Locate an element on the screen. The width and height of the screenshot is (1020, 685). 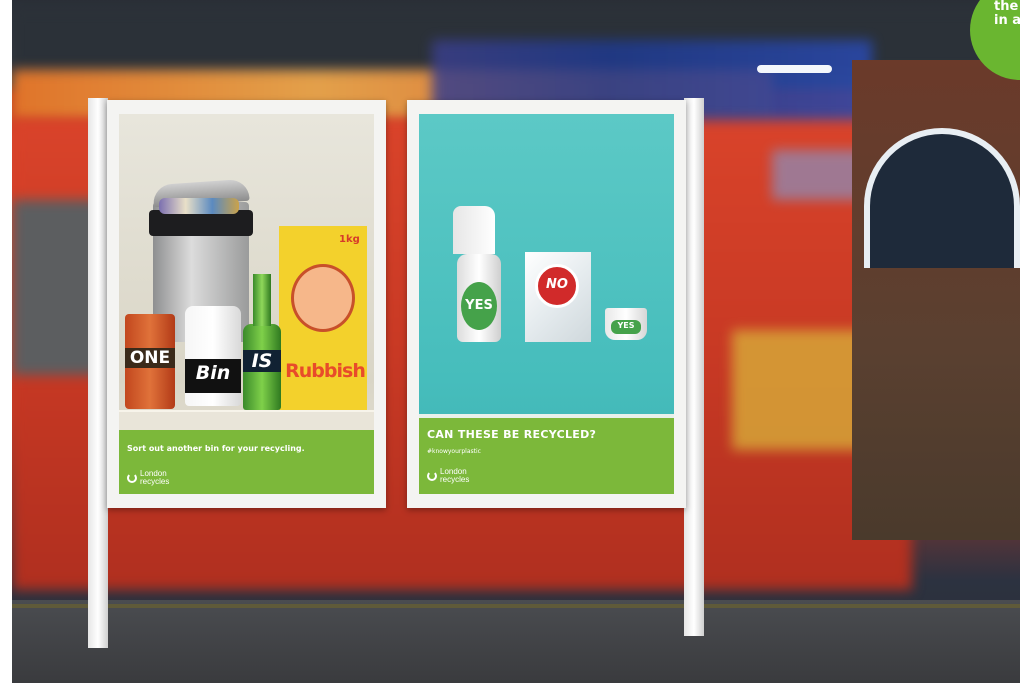
word-yes-pot: YES is located at coordinates (626, 325).